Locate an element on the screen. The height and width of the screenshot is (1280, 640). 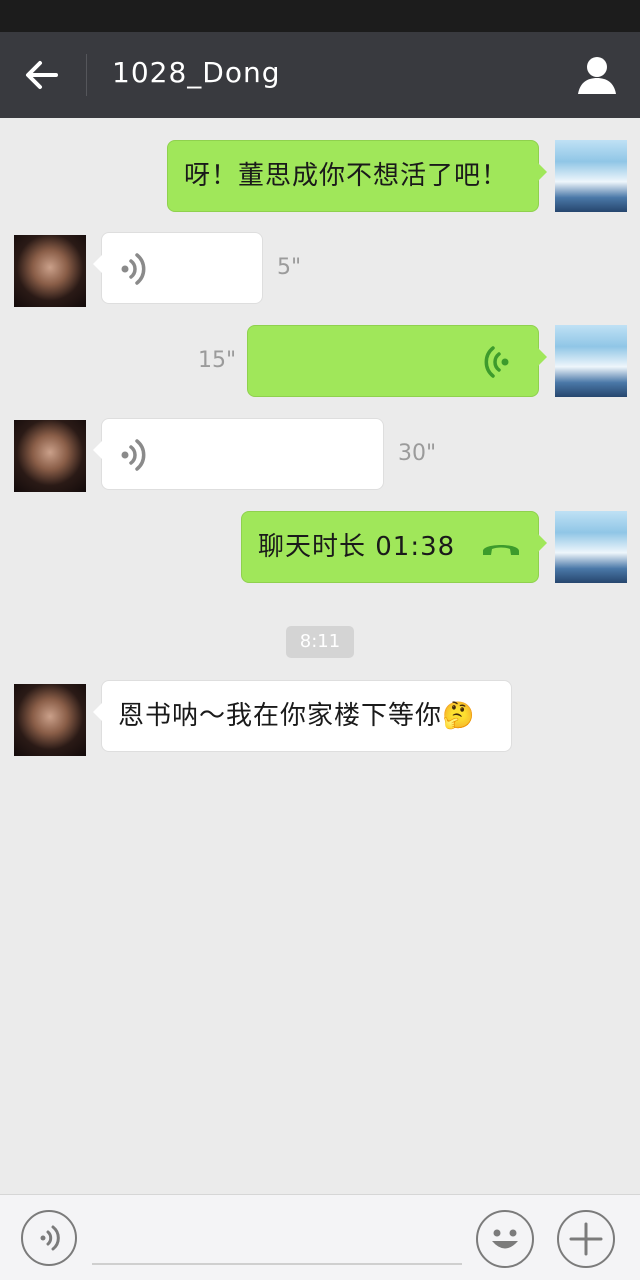
status-bar is located at coordinates (320, 16).